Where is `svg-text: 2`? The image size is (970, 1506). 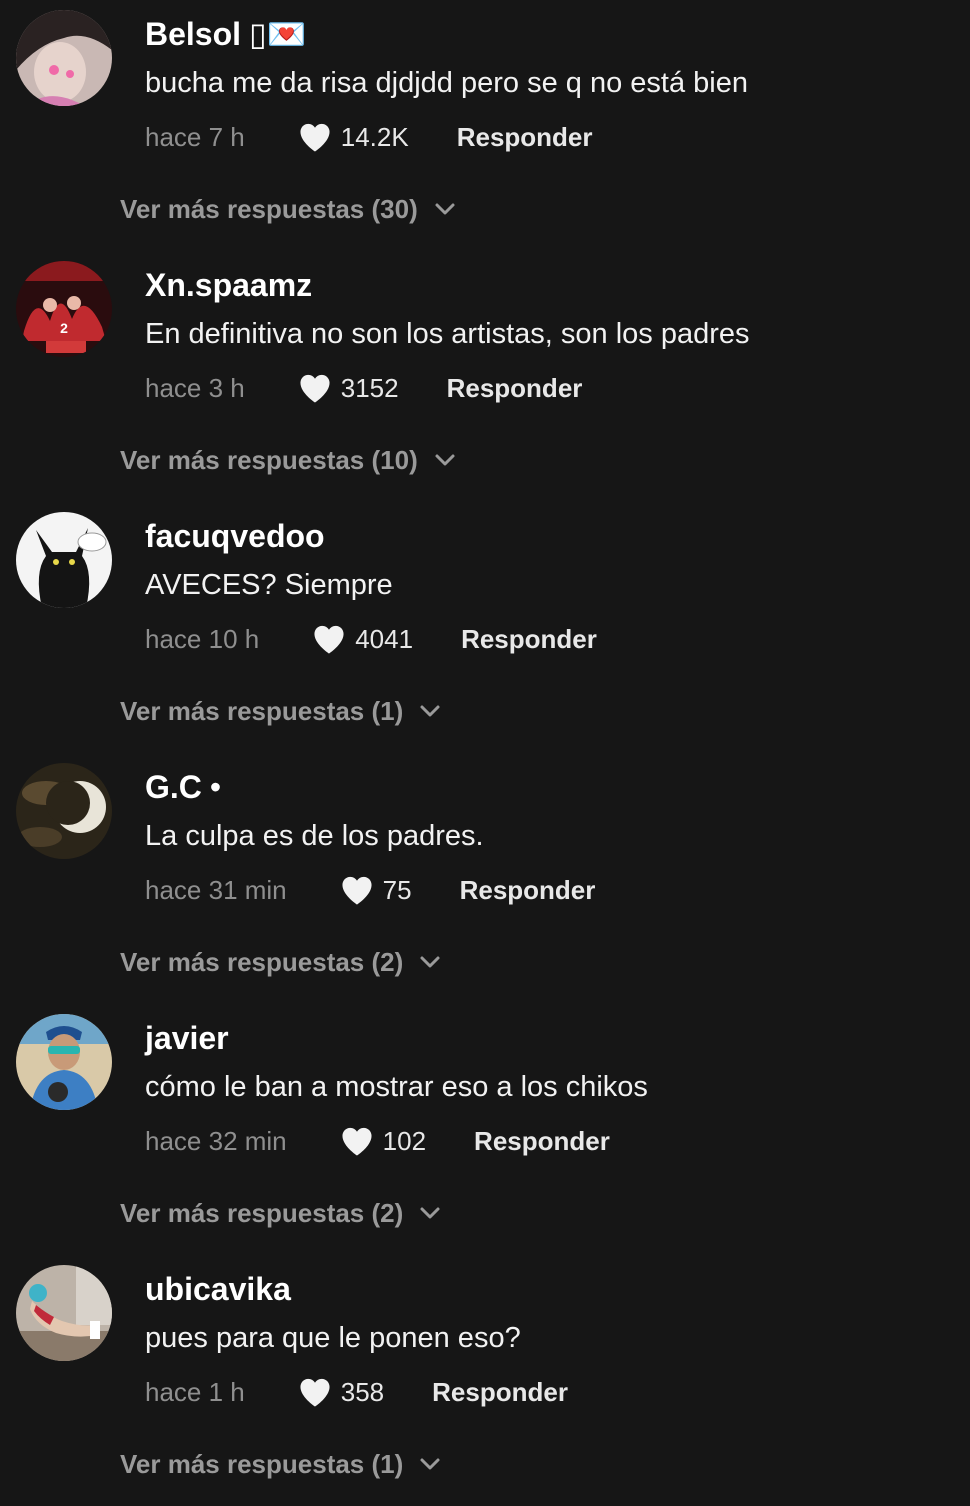
svg-text: 2 is located at coordinates (64, 328).